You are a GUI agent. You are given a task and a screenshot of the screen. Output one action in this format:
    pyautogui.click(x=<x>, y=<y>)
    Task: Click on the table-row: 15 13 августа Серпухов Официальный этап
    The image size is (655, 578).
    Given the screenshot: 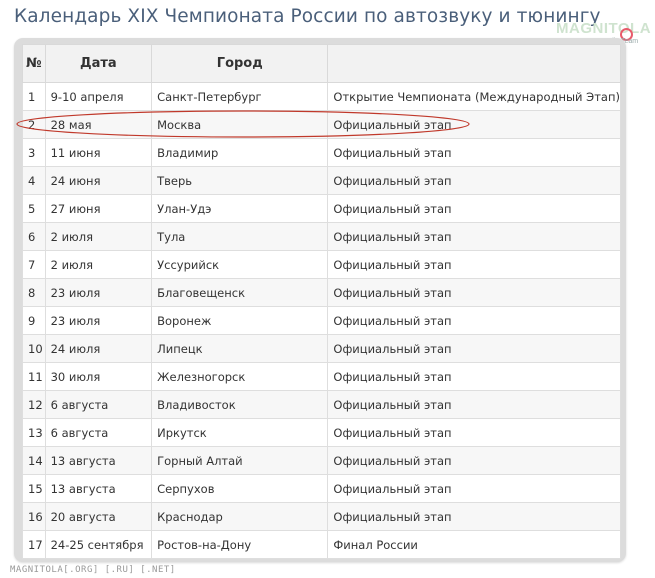 What is the action you would take?
    pyautogui.click(x=321, y=488)
    